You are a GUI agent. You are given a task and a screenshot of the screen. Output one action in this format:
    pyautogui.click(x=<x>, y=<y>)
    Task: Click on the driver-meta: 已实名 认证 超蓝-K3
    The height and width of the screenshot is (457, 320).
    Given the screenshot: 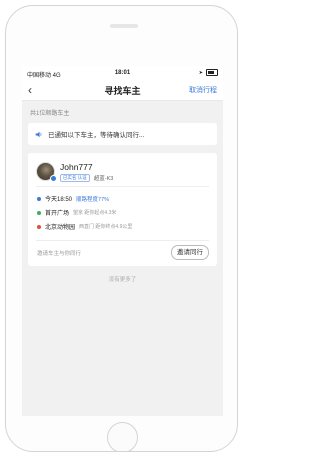 What is the action you would take?
    pyautogui.click(x=86, y=178)
    